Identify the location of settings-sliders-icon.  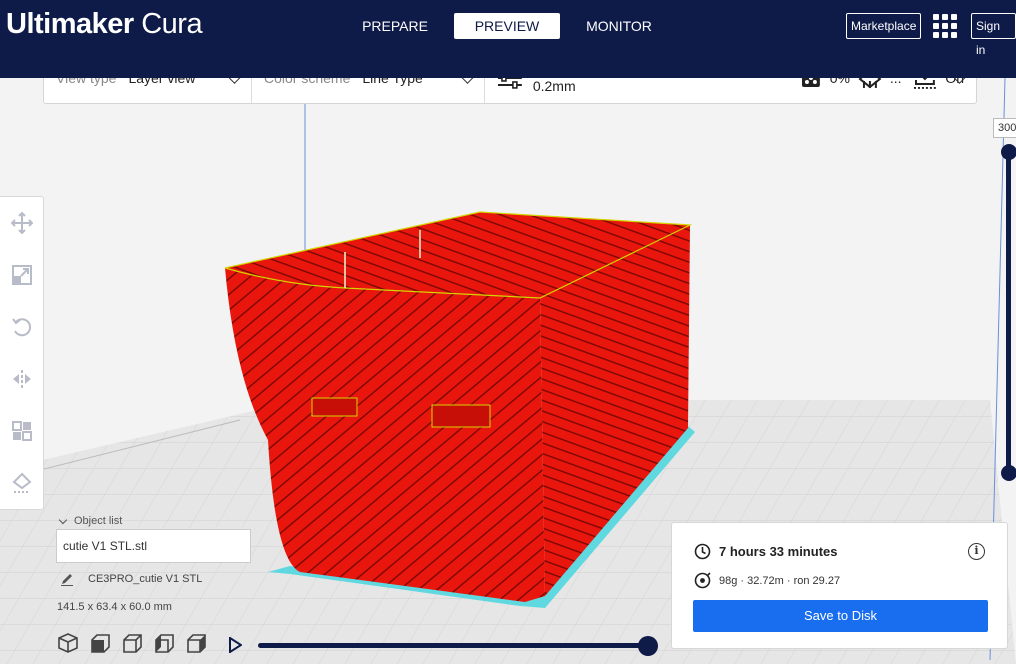
(509, 83).